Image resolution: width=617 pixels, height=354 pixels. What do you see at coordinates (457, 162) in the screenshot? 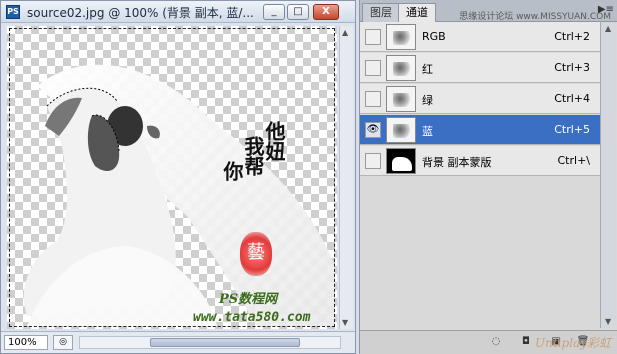
I see `channel-name: 背景 副本蒙版` at bounding box center [457, 162].